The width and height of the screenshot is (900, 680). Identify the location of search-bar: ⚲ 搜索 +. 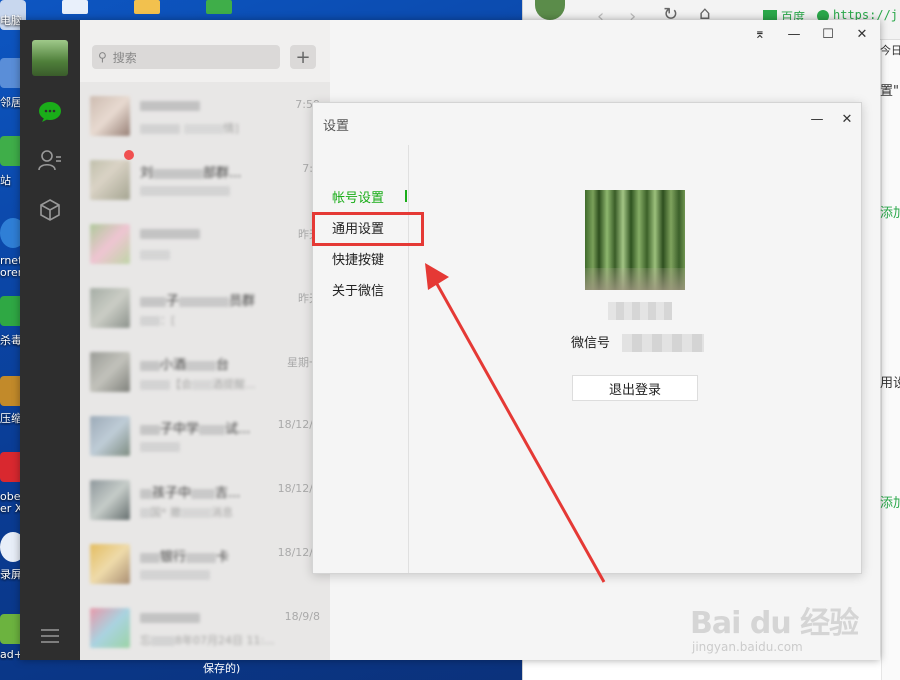
(205, 51).